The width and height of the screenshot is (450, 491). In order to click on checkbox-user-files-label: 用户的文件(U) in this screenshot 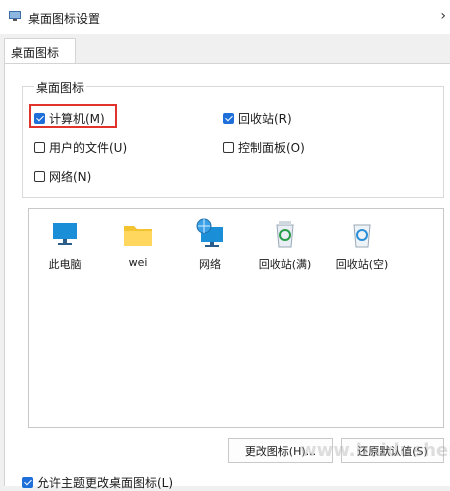, I will do `click(88, 148)`.